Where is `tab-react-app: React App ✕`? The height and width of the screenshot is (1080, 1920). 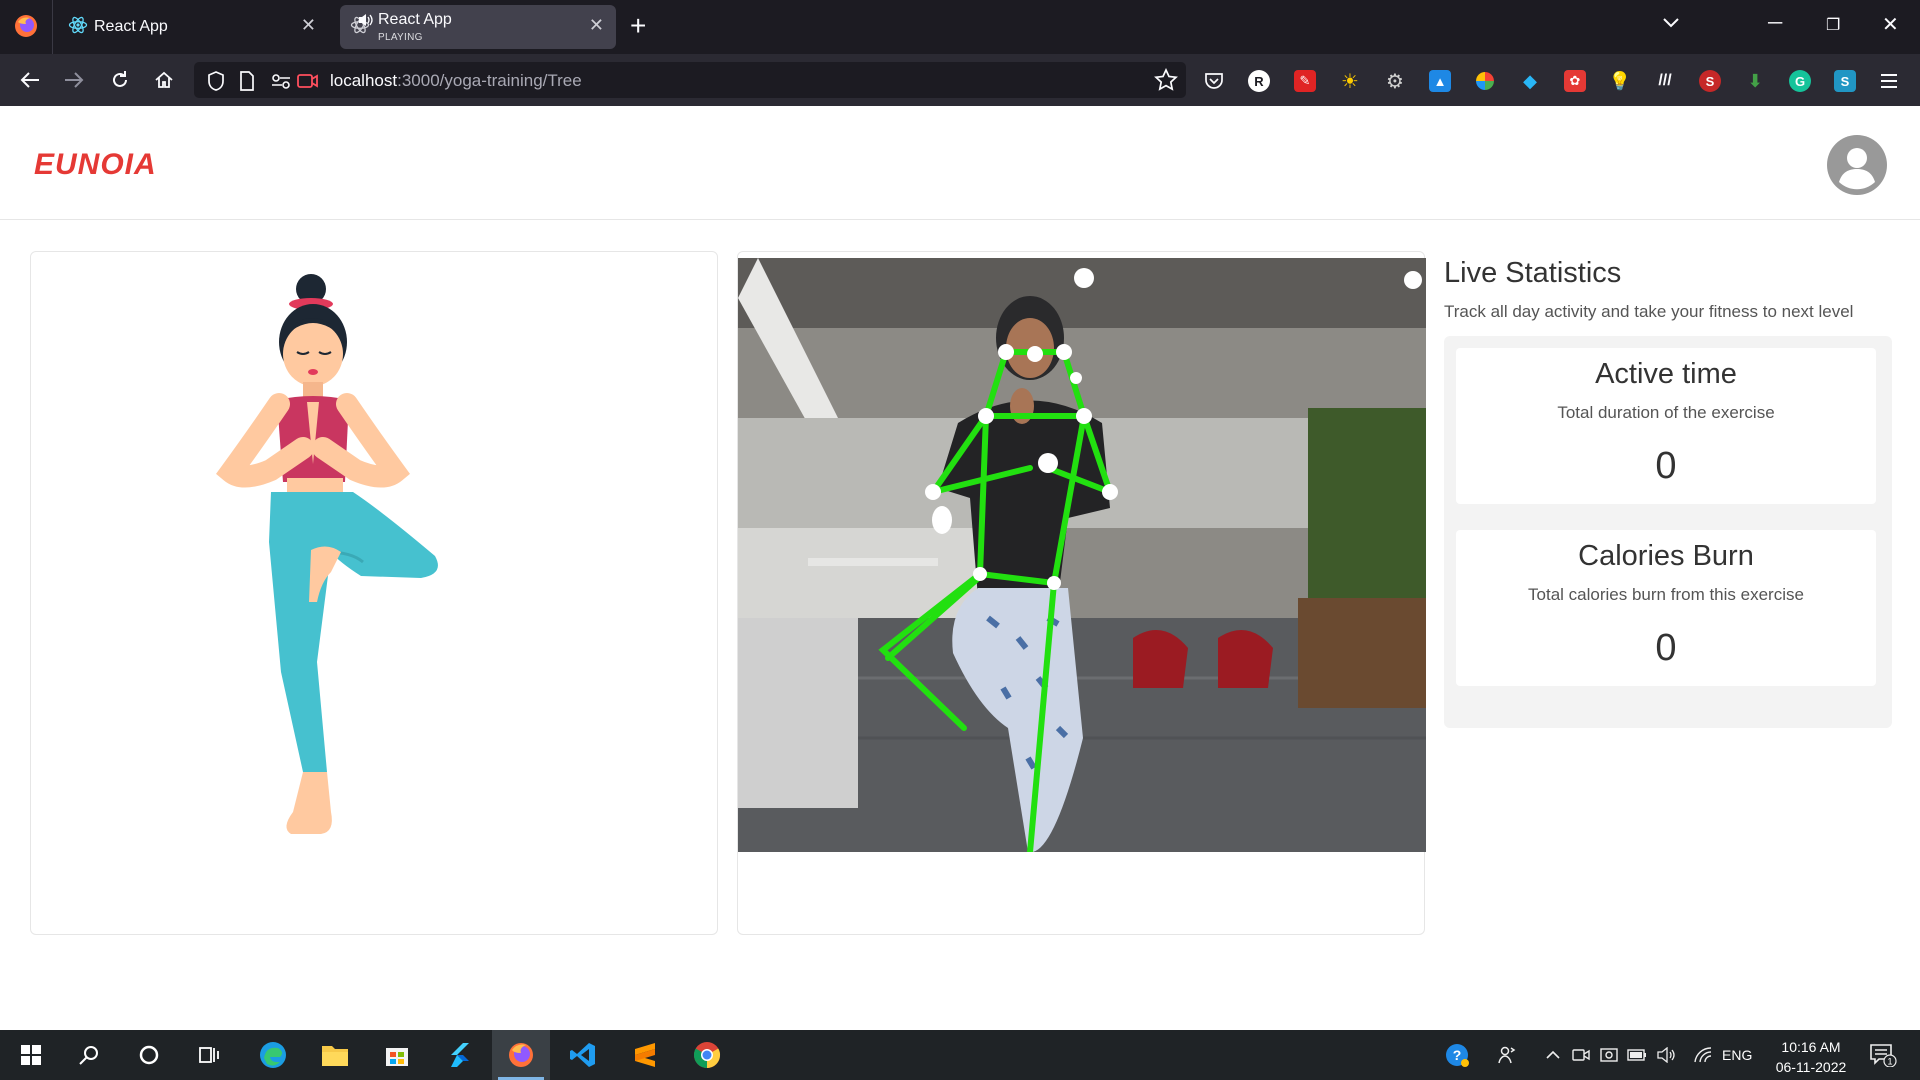
tab-react-app: React App ✕ is located at coordinates (193, 27).